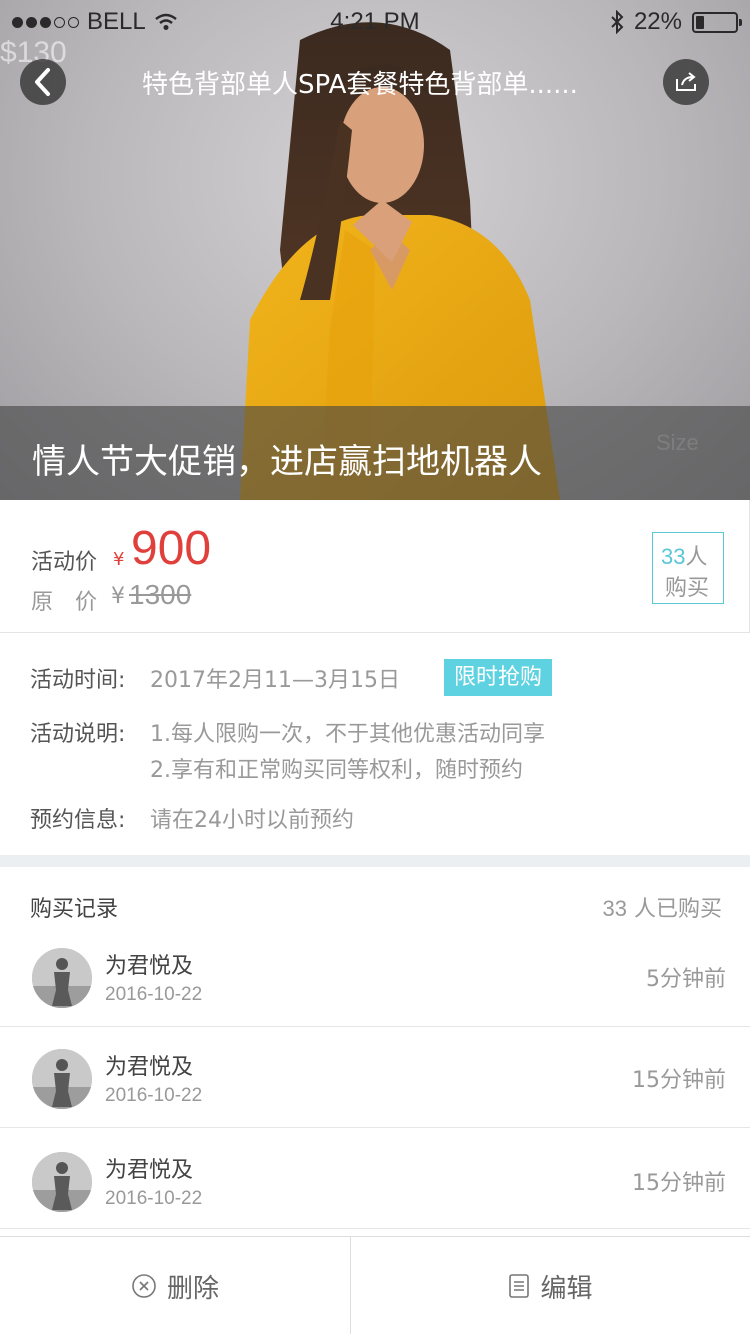  I want to click on status-bar: BELL 4:21 PM 22%, so click(375, 20).